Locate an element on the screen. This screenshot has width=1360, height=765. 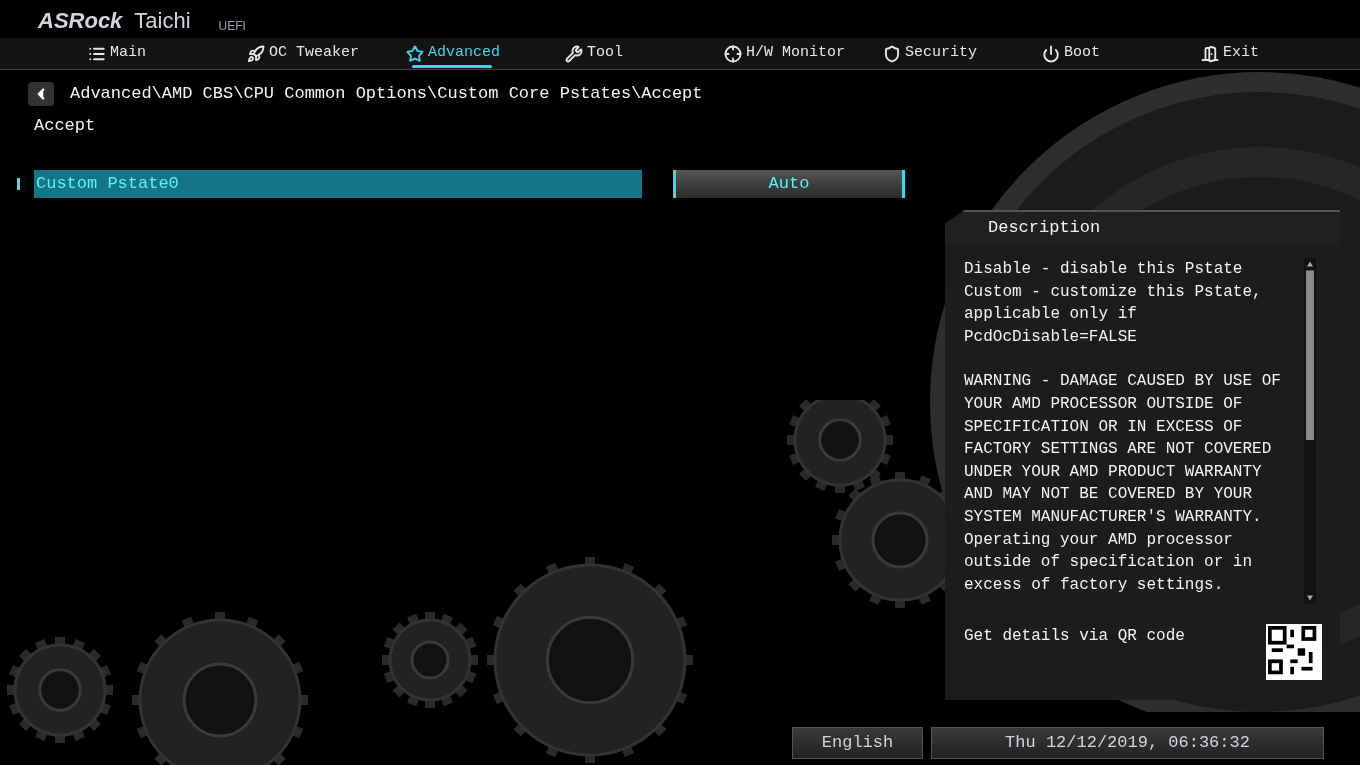
description-text: Operating your AMD processor outside of specification or in excess of factory settings. is located at coordinates (1109, 562).